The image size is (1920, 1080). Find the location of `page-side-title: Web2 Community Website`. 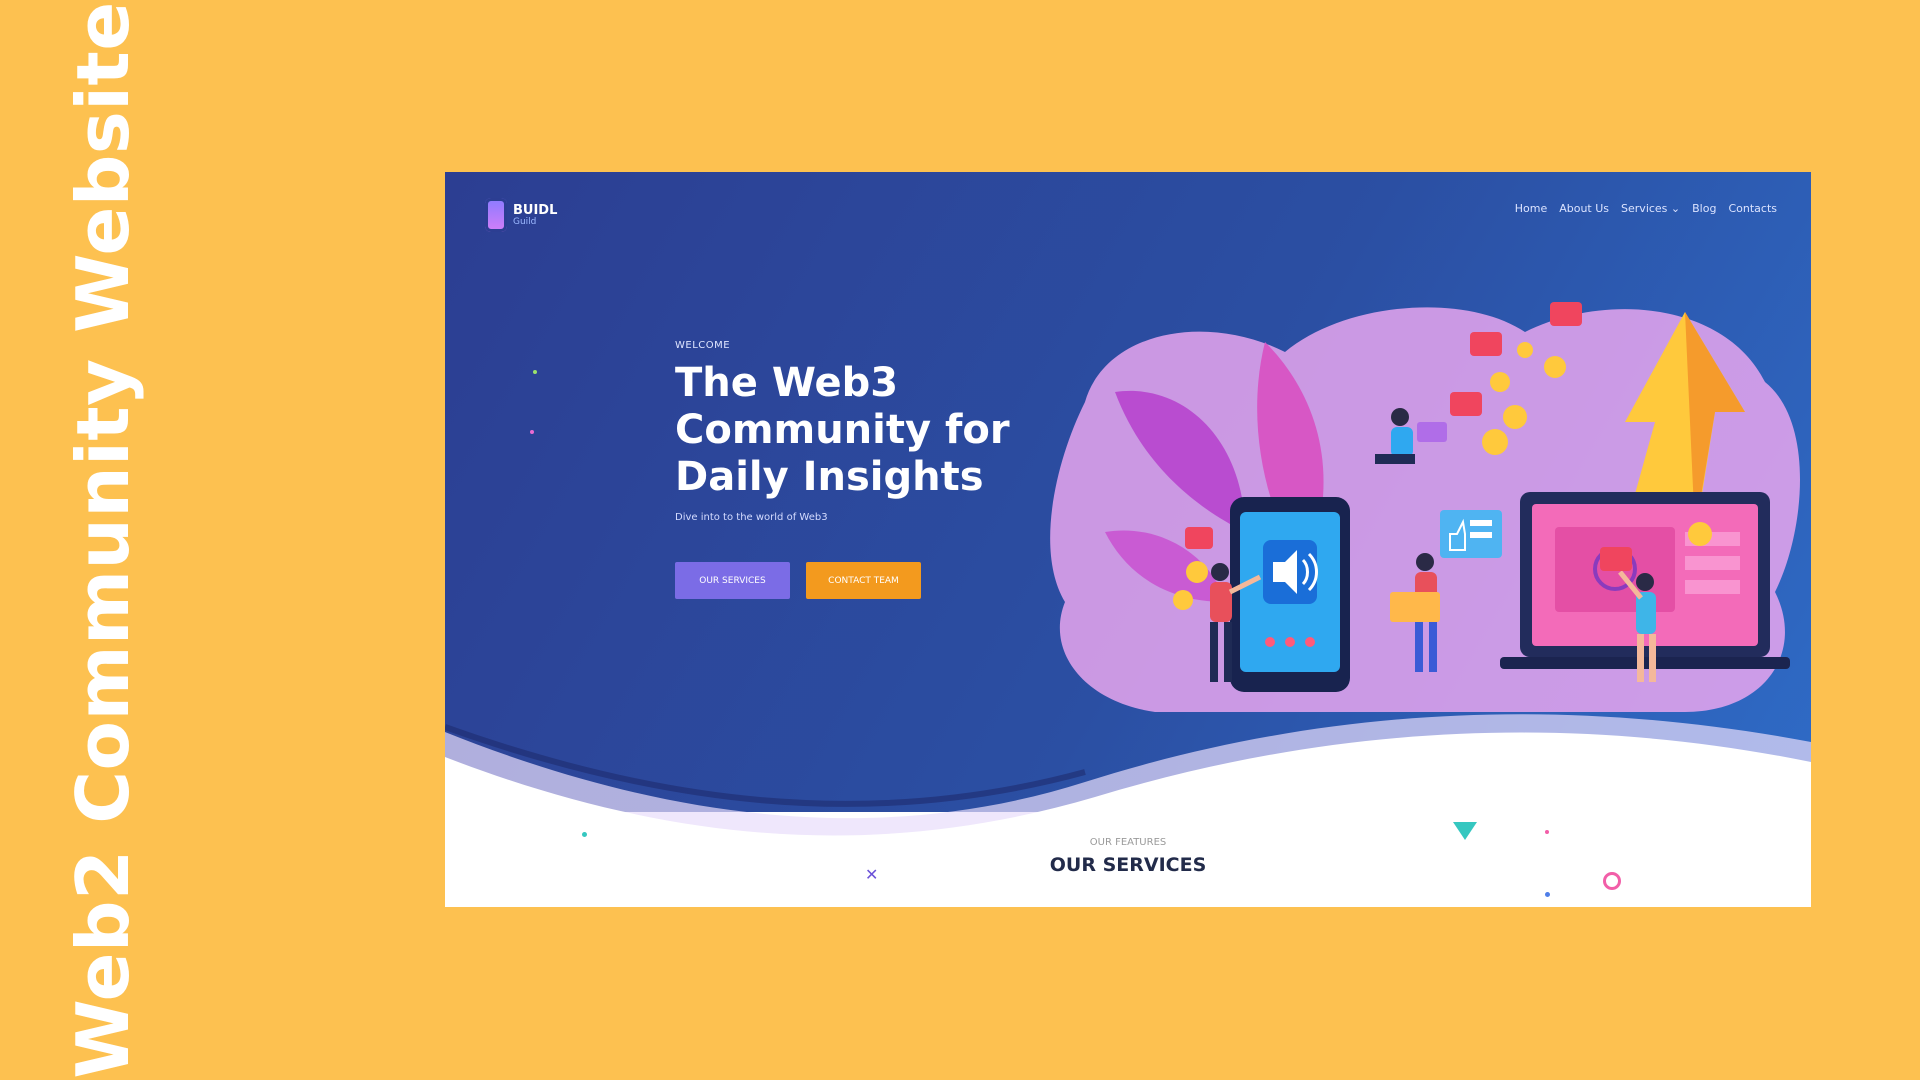

page-side-title: Web2 Community Website is located at coordinates (103, 540).